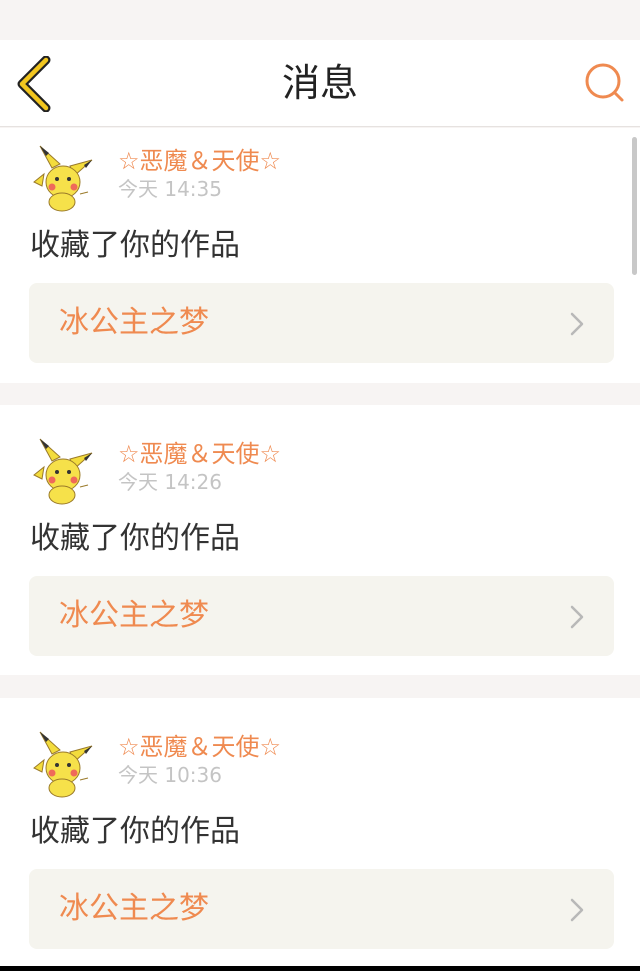 This screenshot has width=640, height=971. Describe the element at coordinates (170, 775) in the screenshot. I see `timestamp: 今天 10:36` at that location.